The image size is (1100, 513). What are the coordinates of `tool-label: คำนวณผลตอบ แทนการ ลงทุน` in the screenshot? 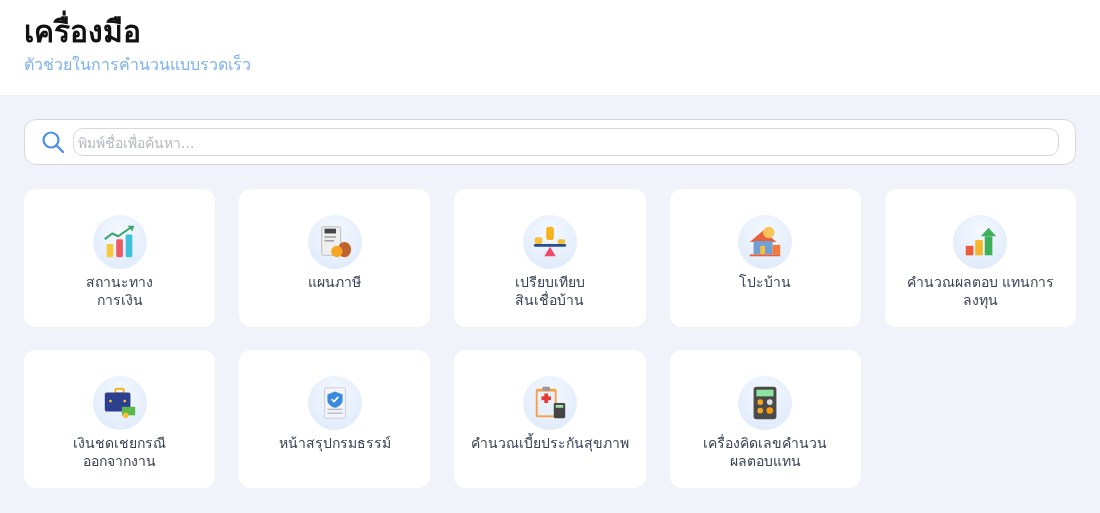 It's located at (980, 291).